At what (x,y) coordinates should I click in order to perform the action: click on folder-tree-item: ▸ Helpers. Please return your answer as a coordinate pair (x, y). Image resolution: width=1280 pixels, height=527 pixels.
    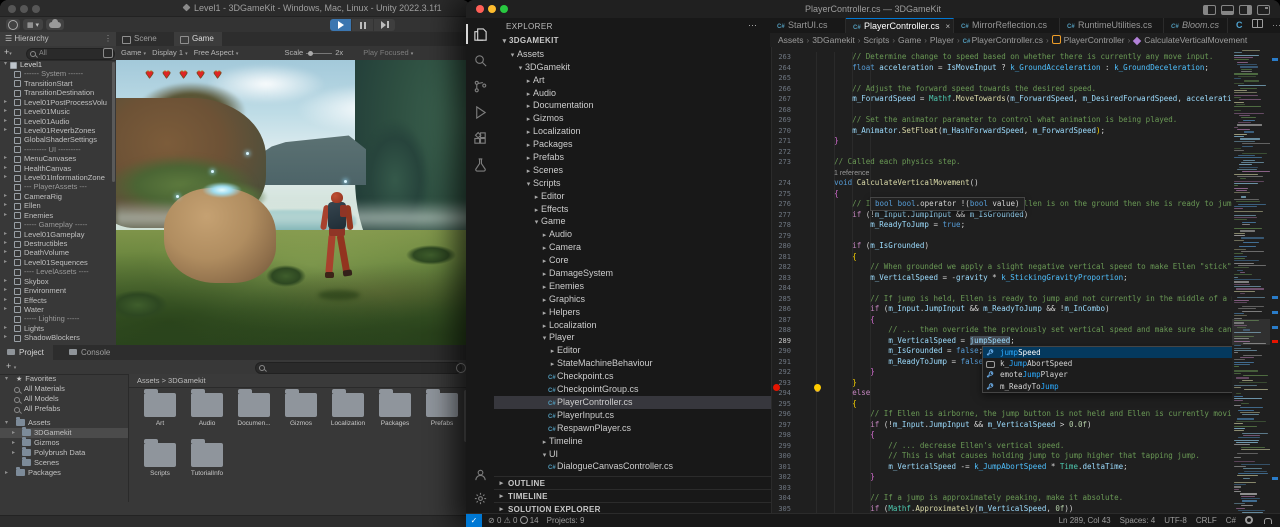
    Looking at the image, I should click on (632, 312).